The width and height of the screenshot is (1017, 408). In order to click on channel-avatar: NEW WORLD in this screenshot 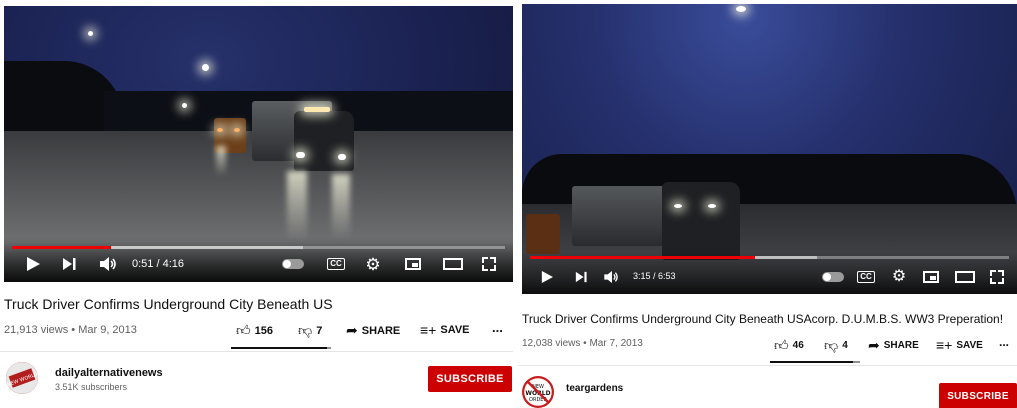, I will do `click(22, 378)`.